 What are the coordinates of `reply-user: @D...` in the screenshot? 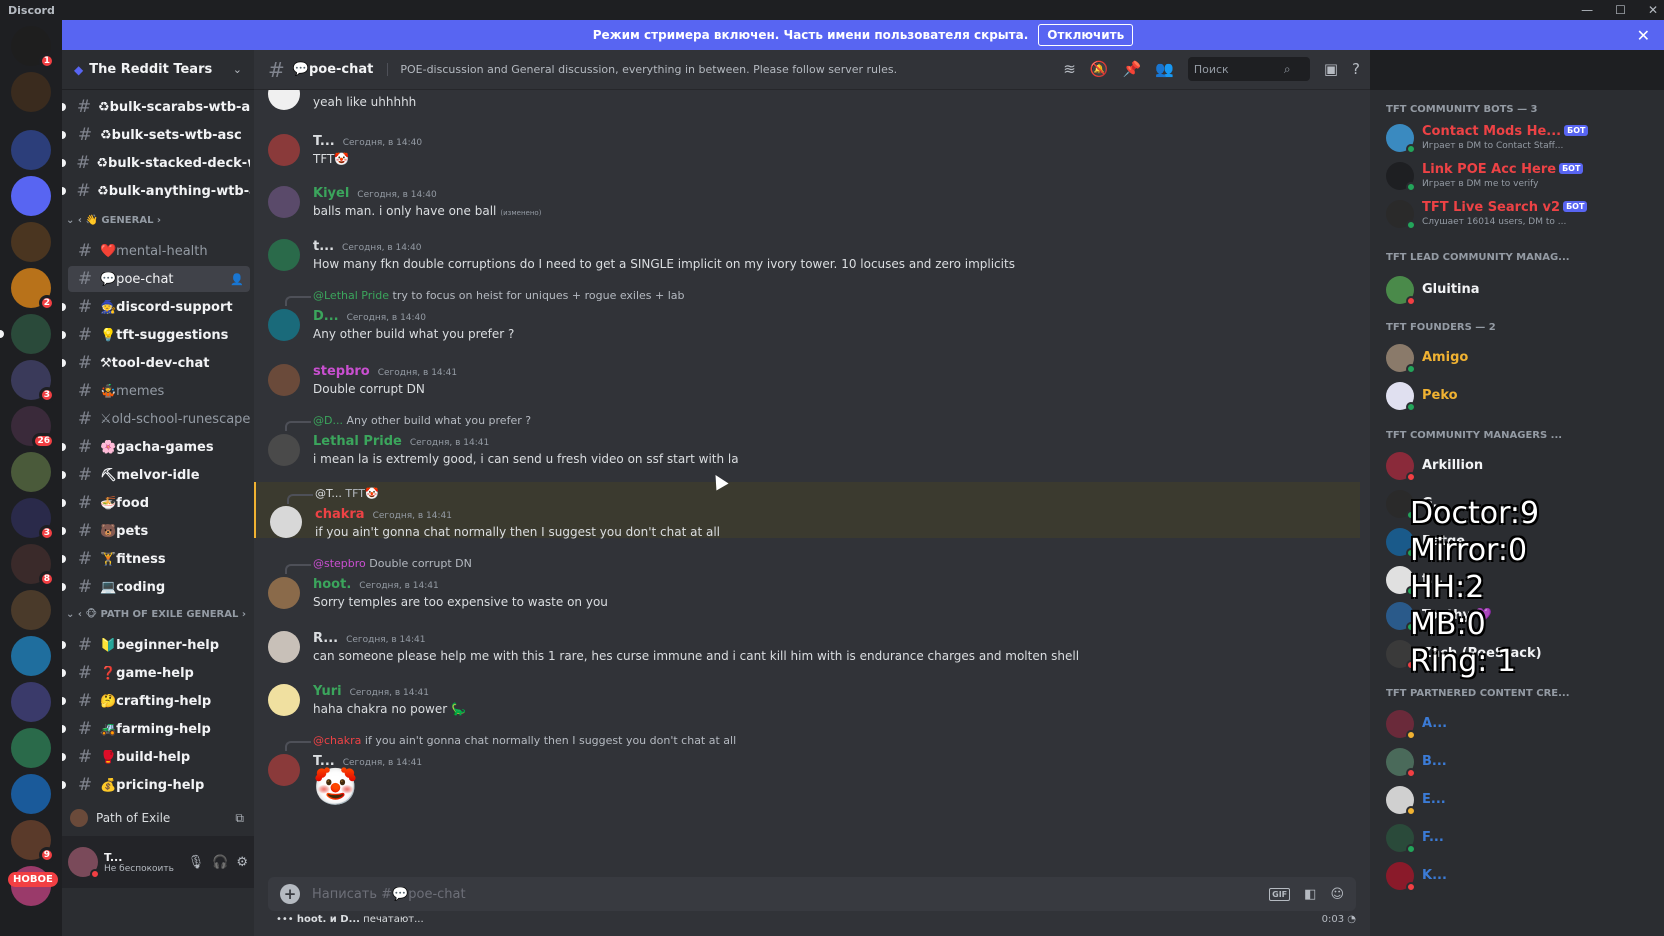 It's located at (328, 420).